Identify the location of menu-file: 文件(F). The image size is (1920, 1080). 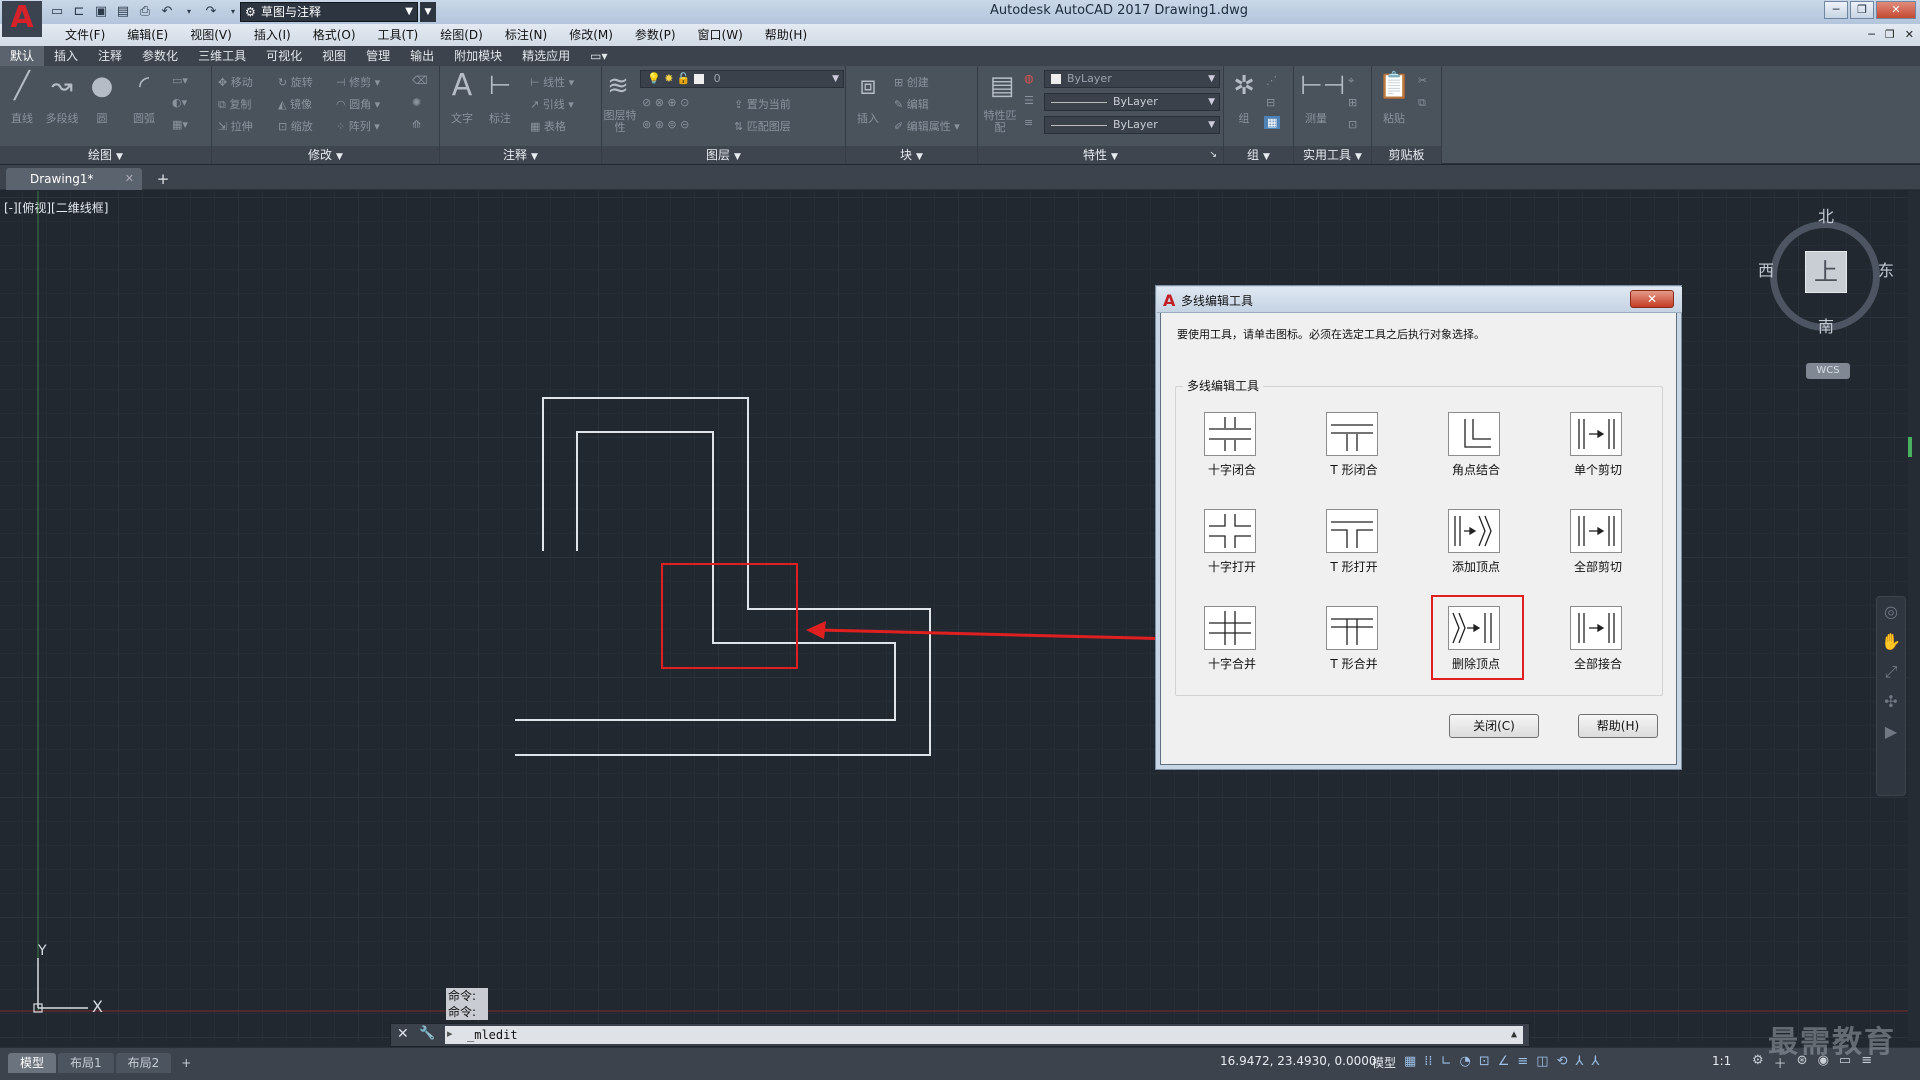
(85, 35).